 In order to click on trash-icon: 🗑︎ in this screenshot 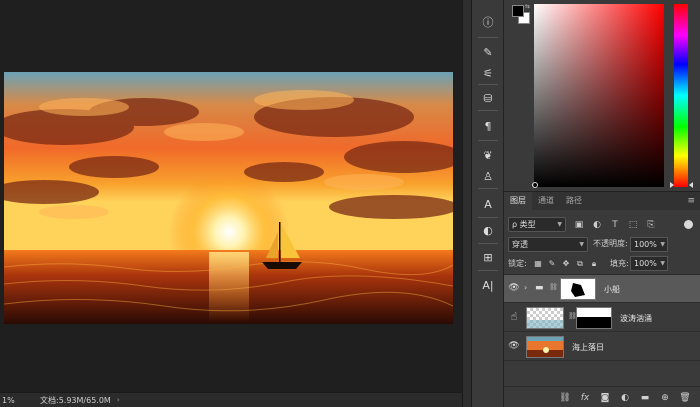, I will do `click(685, 398)`.